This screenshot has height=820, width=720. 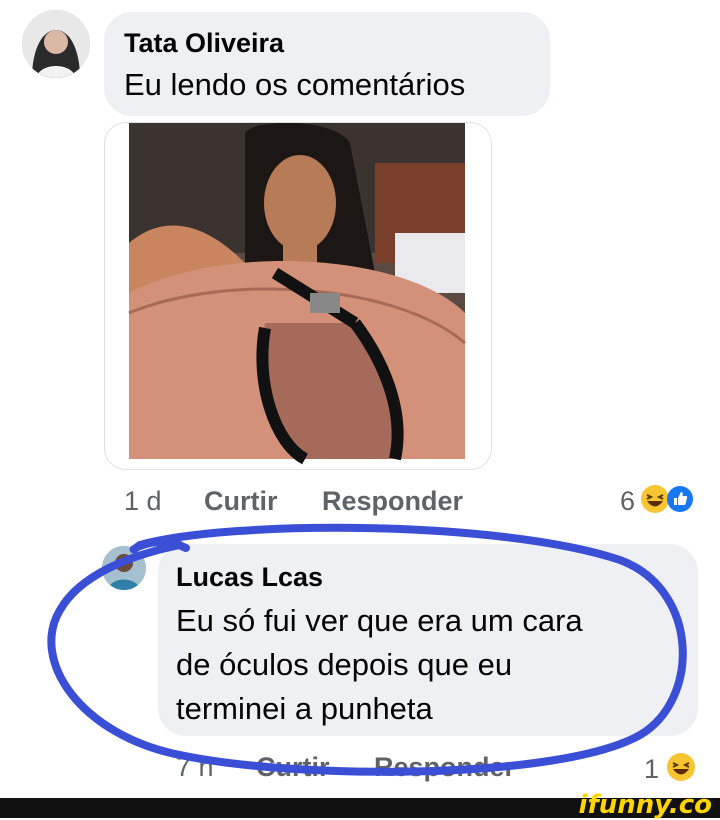 What do you see at coordinates (379, 620) in the screenshot?
I see `comment-text-line-1: Eu só fui ver que era um cara` at bounding box center [379, 620].